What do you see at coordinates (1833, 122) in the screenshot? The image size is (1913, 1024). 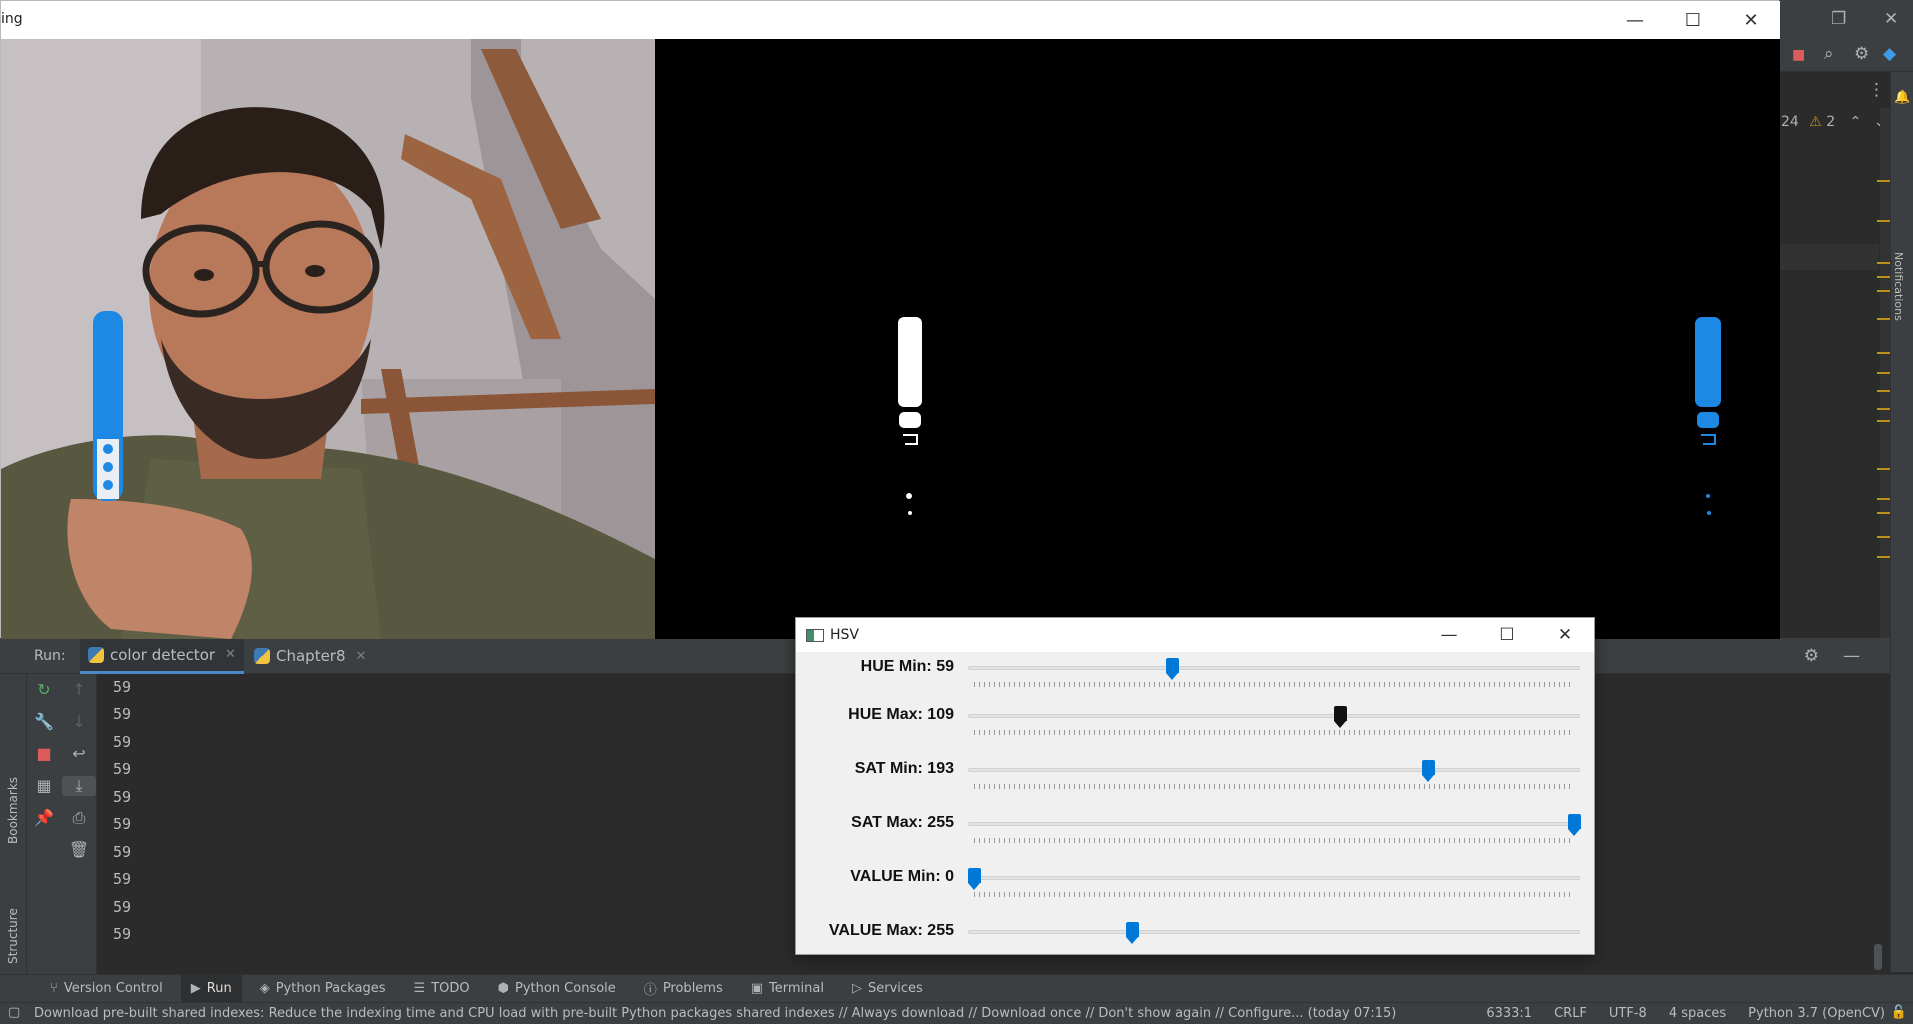 I see `inspection-widget: 24 ⚠ 2 ⌃ ⌄` at bounding box center [1833, 122].